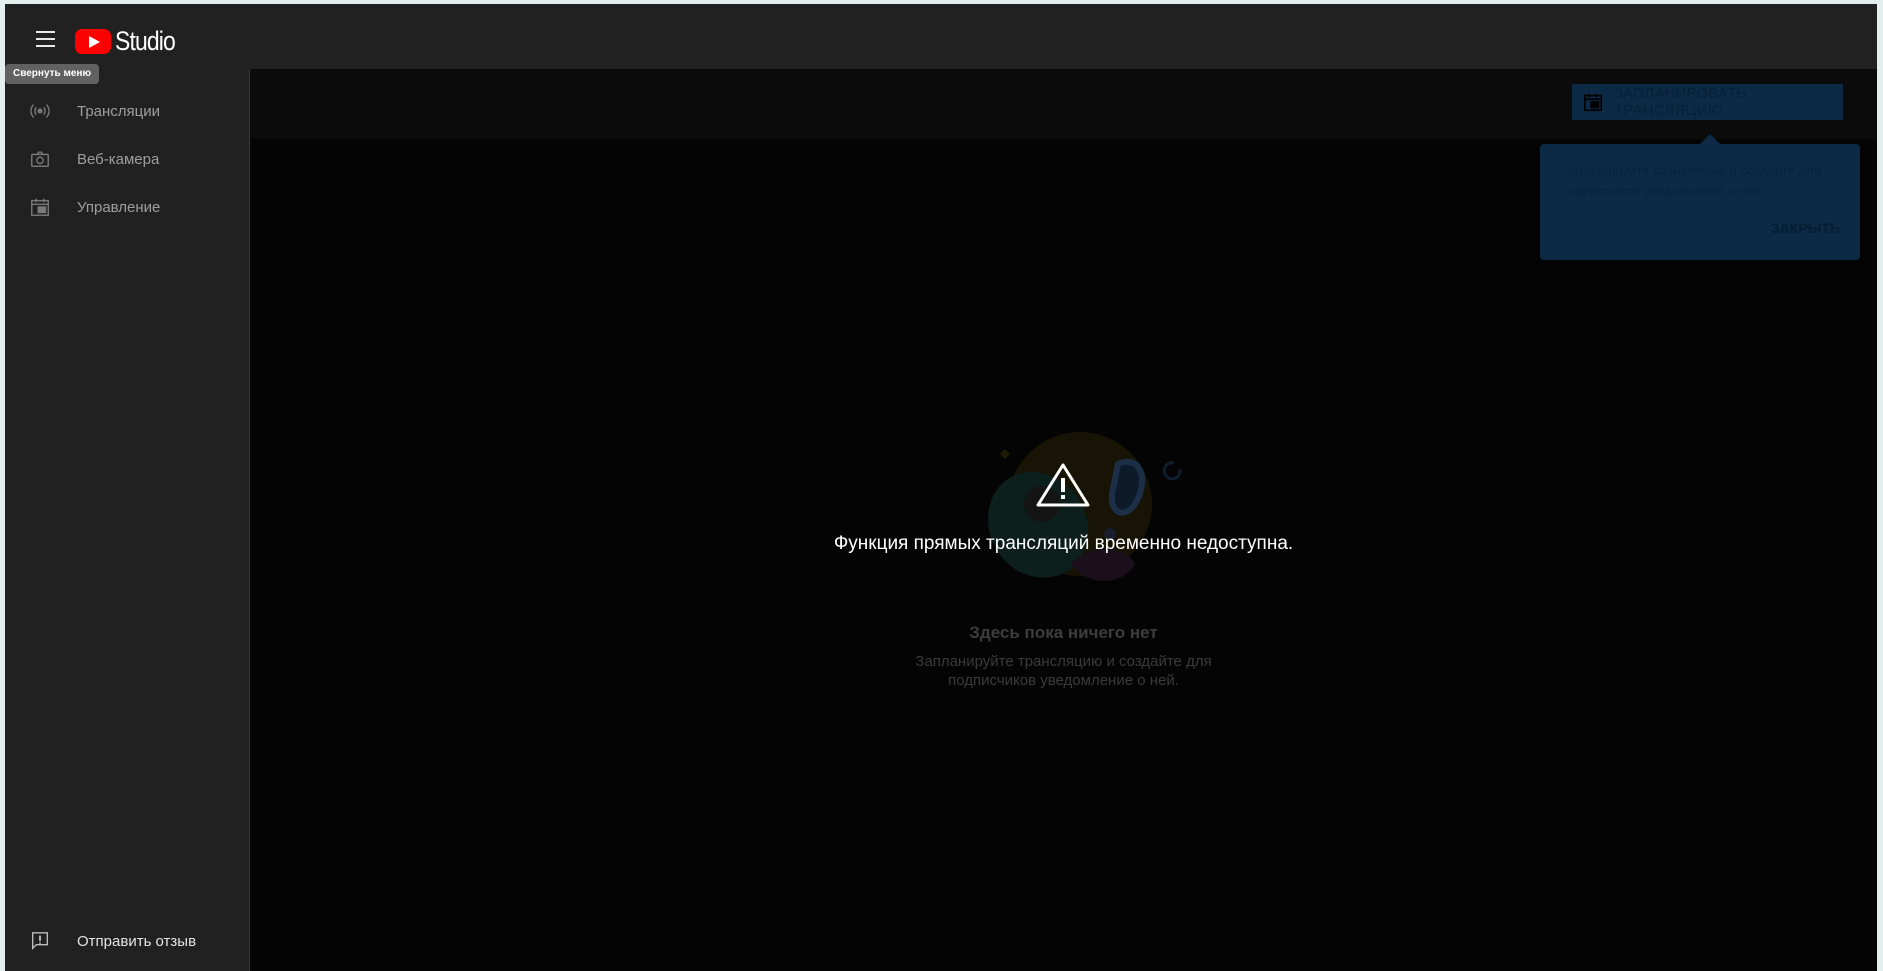 This screenshot has width=1883, height=971. I want to click on popup-close-button: ЗАКРЫТЬ, so click(1805, 228).